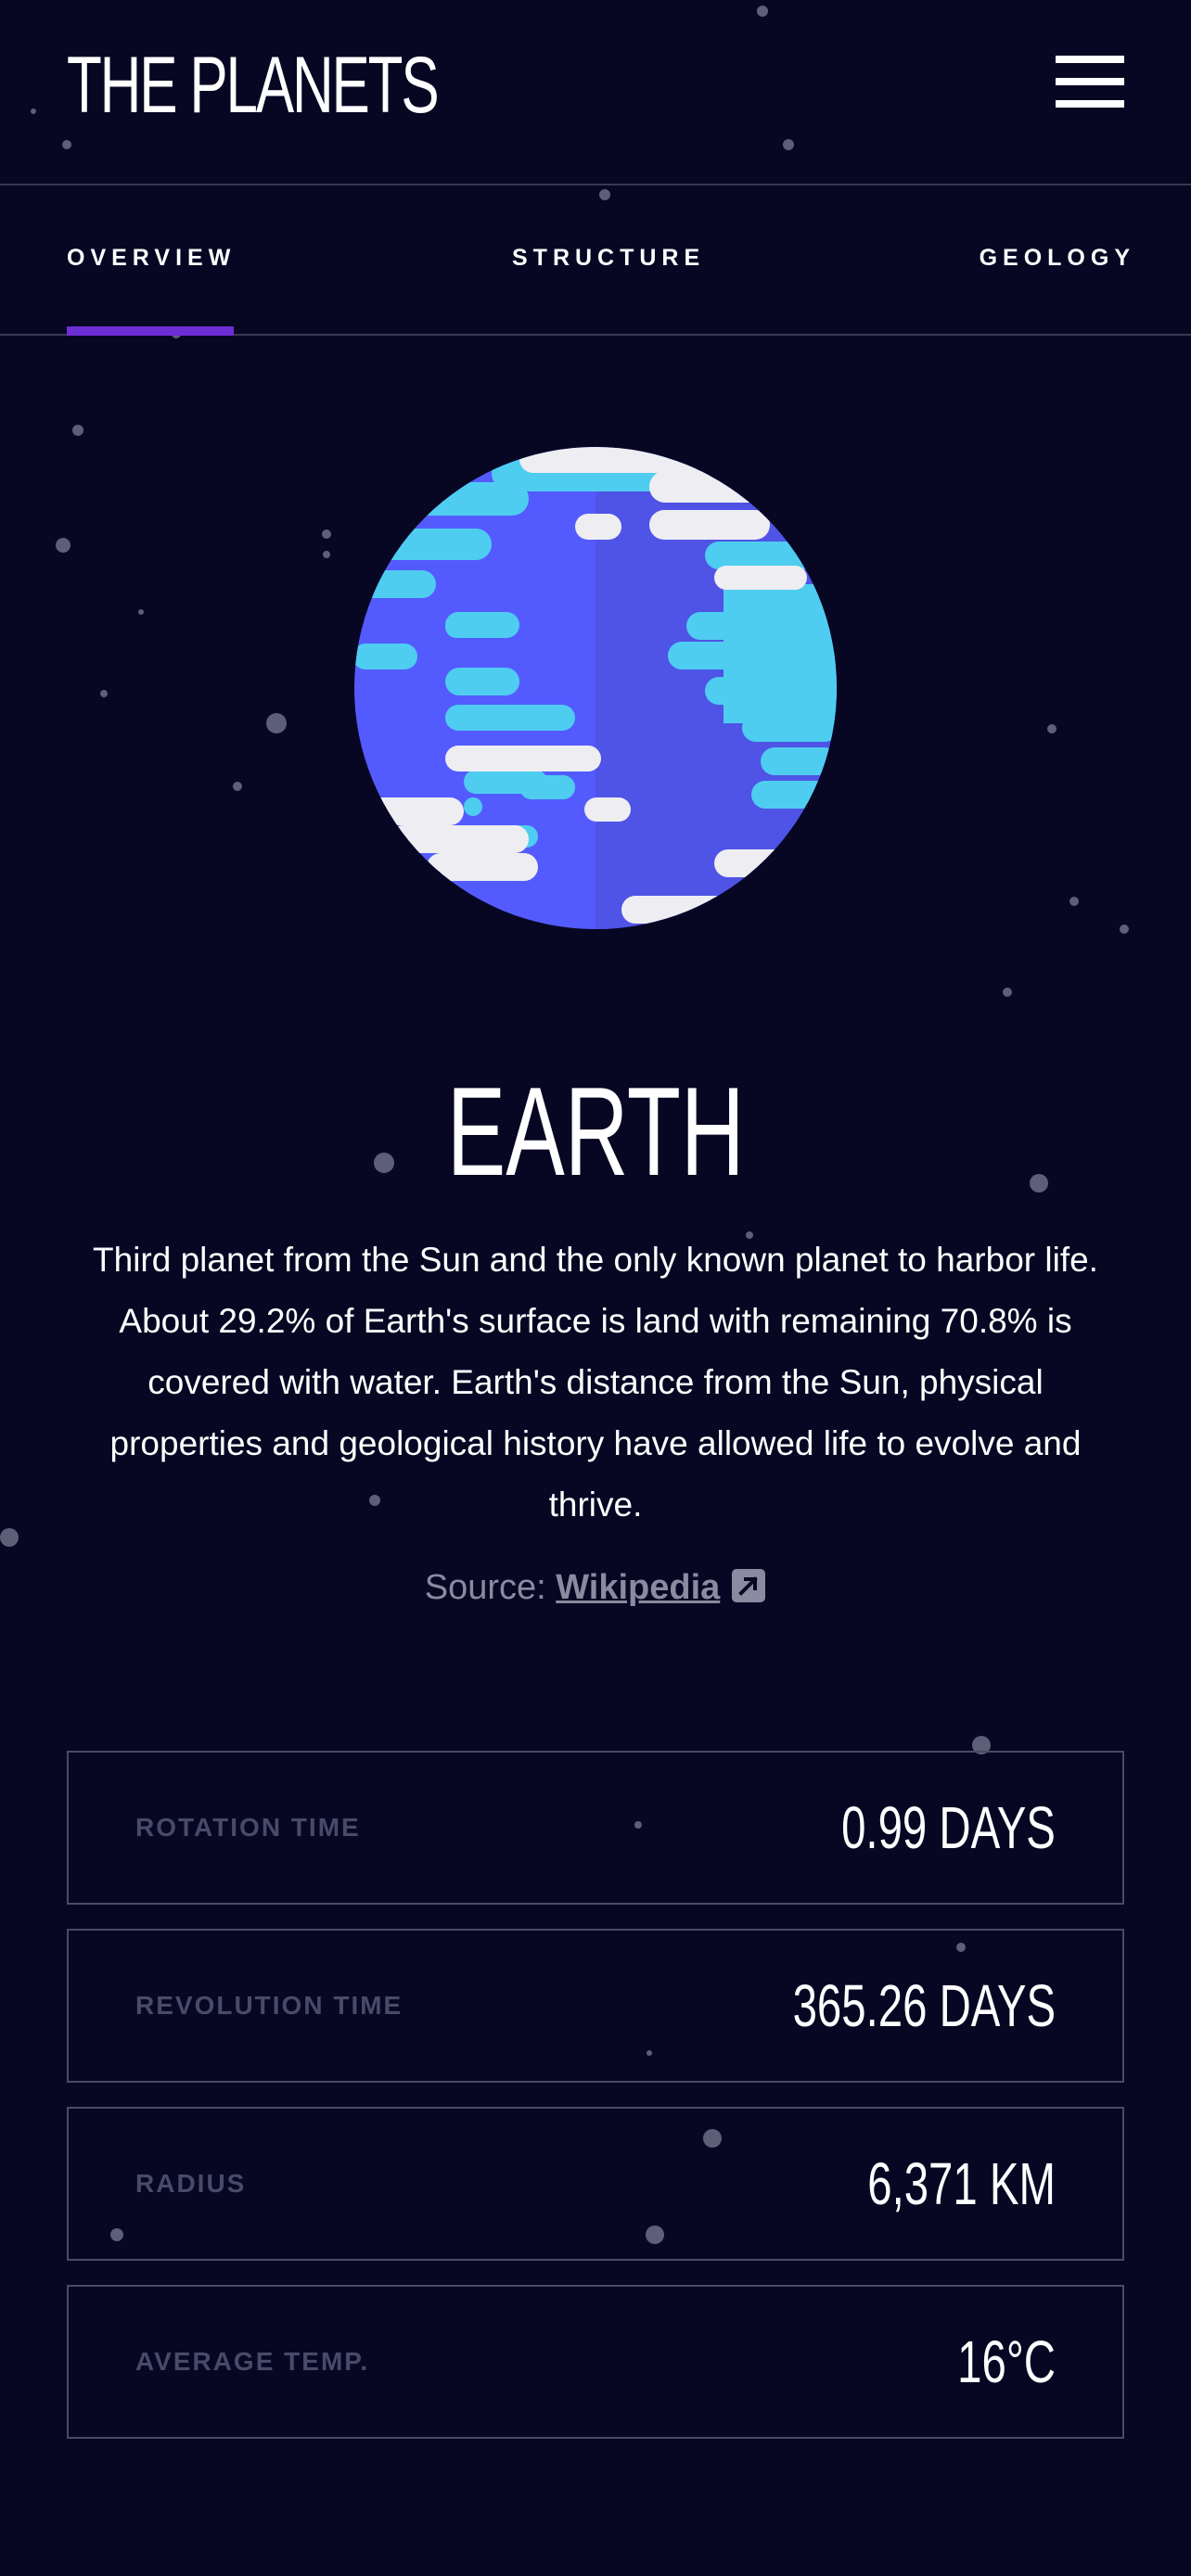 The height and width of the screenshot is (2576, 1191). Describe the element at coordinates (962, 2183) in the screenshot. I see `stat-value: 6,371 KM` at that location.